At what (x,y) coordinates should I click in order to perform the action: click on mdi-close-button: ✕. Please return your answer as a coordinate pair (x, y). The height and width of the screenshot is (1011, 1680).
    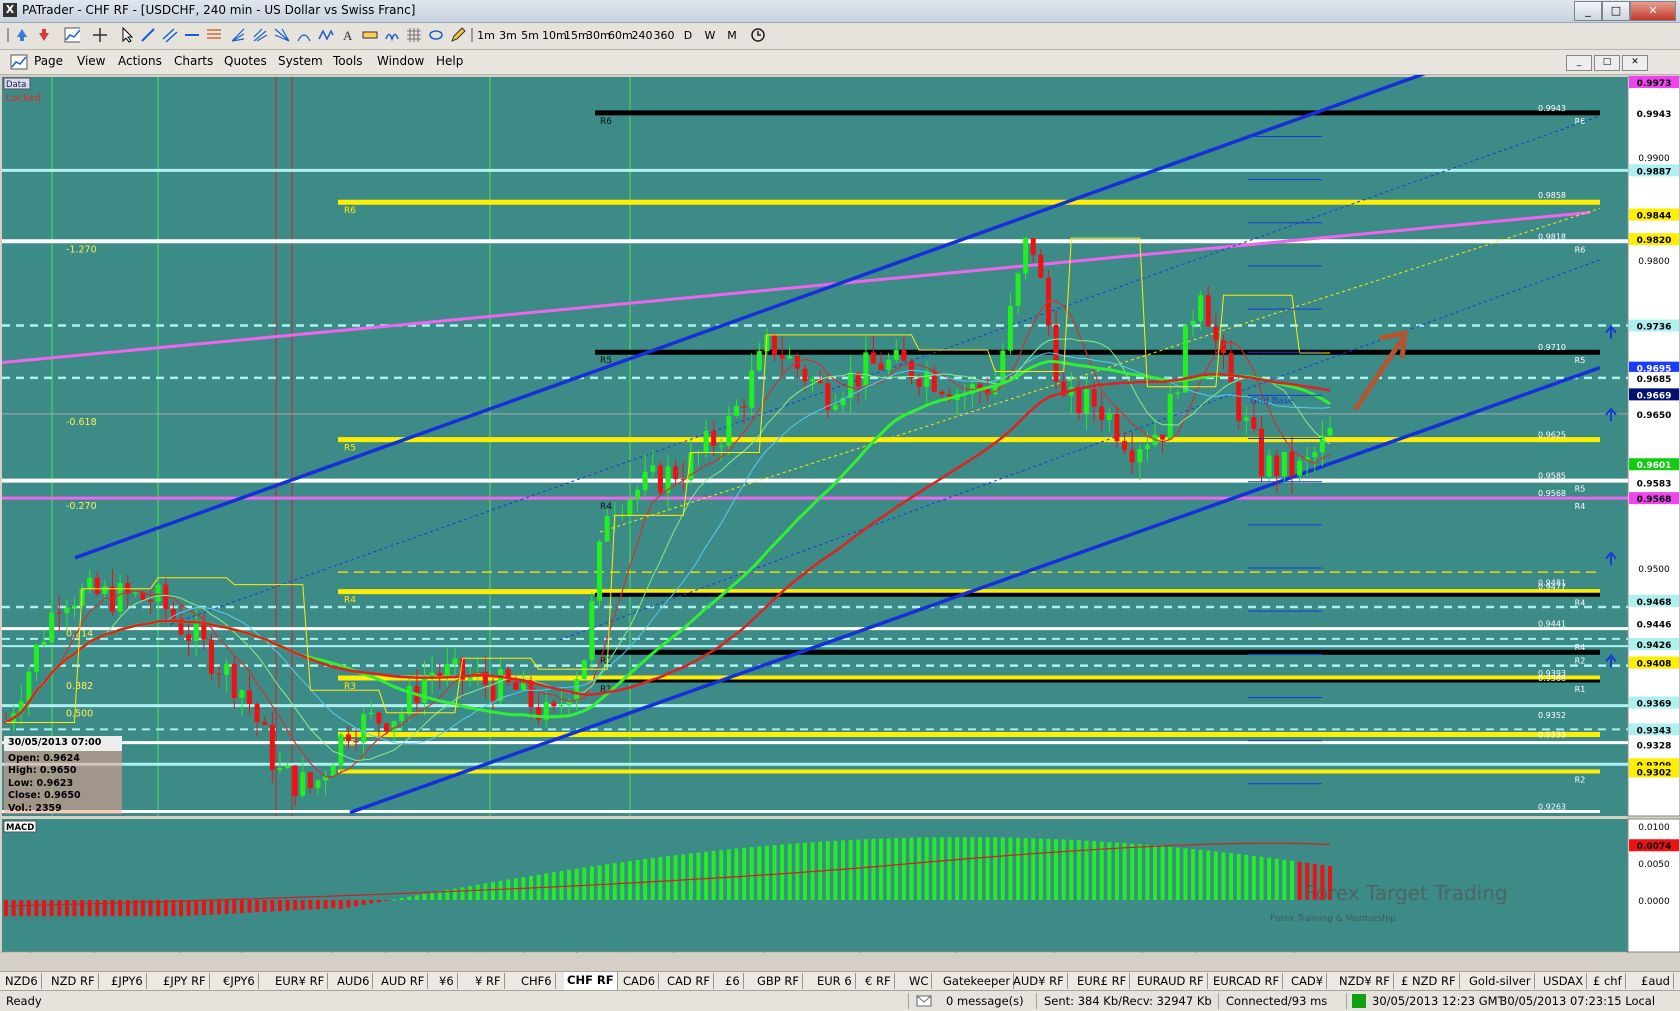
    Looking at the image, I should click on (1635, 63).